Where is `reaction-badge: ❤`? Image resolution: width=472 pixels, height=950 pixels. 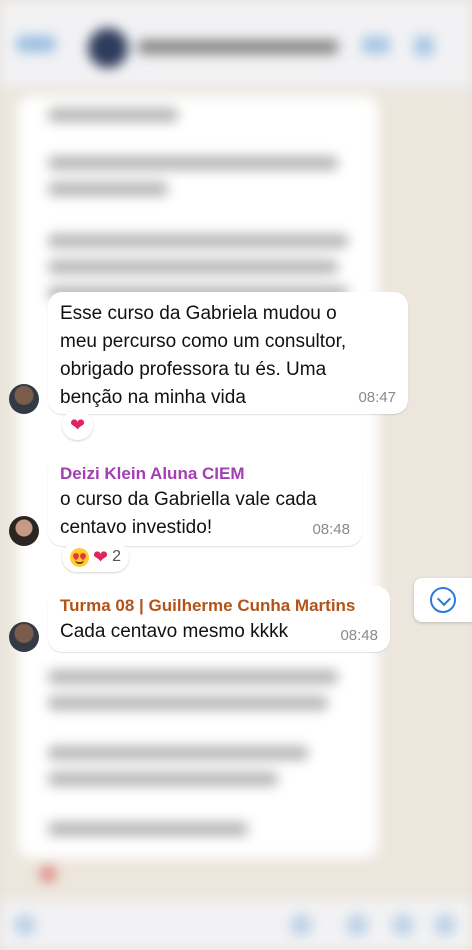 reaction-badge: ❤ is located at coordinates (78, 425).